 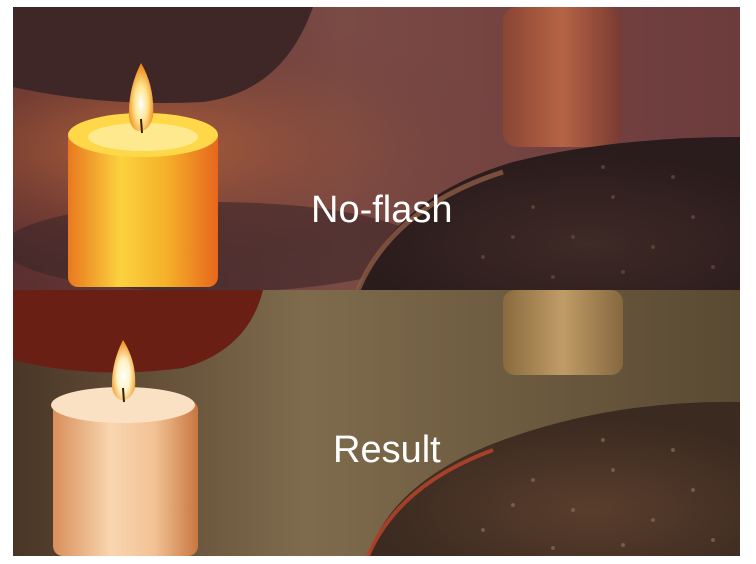 I want to click on result-caption: Result, so click(x=387, y=450).